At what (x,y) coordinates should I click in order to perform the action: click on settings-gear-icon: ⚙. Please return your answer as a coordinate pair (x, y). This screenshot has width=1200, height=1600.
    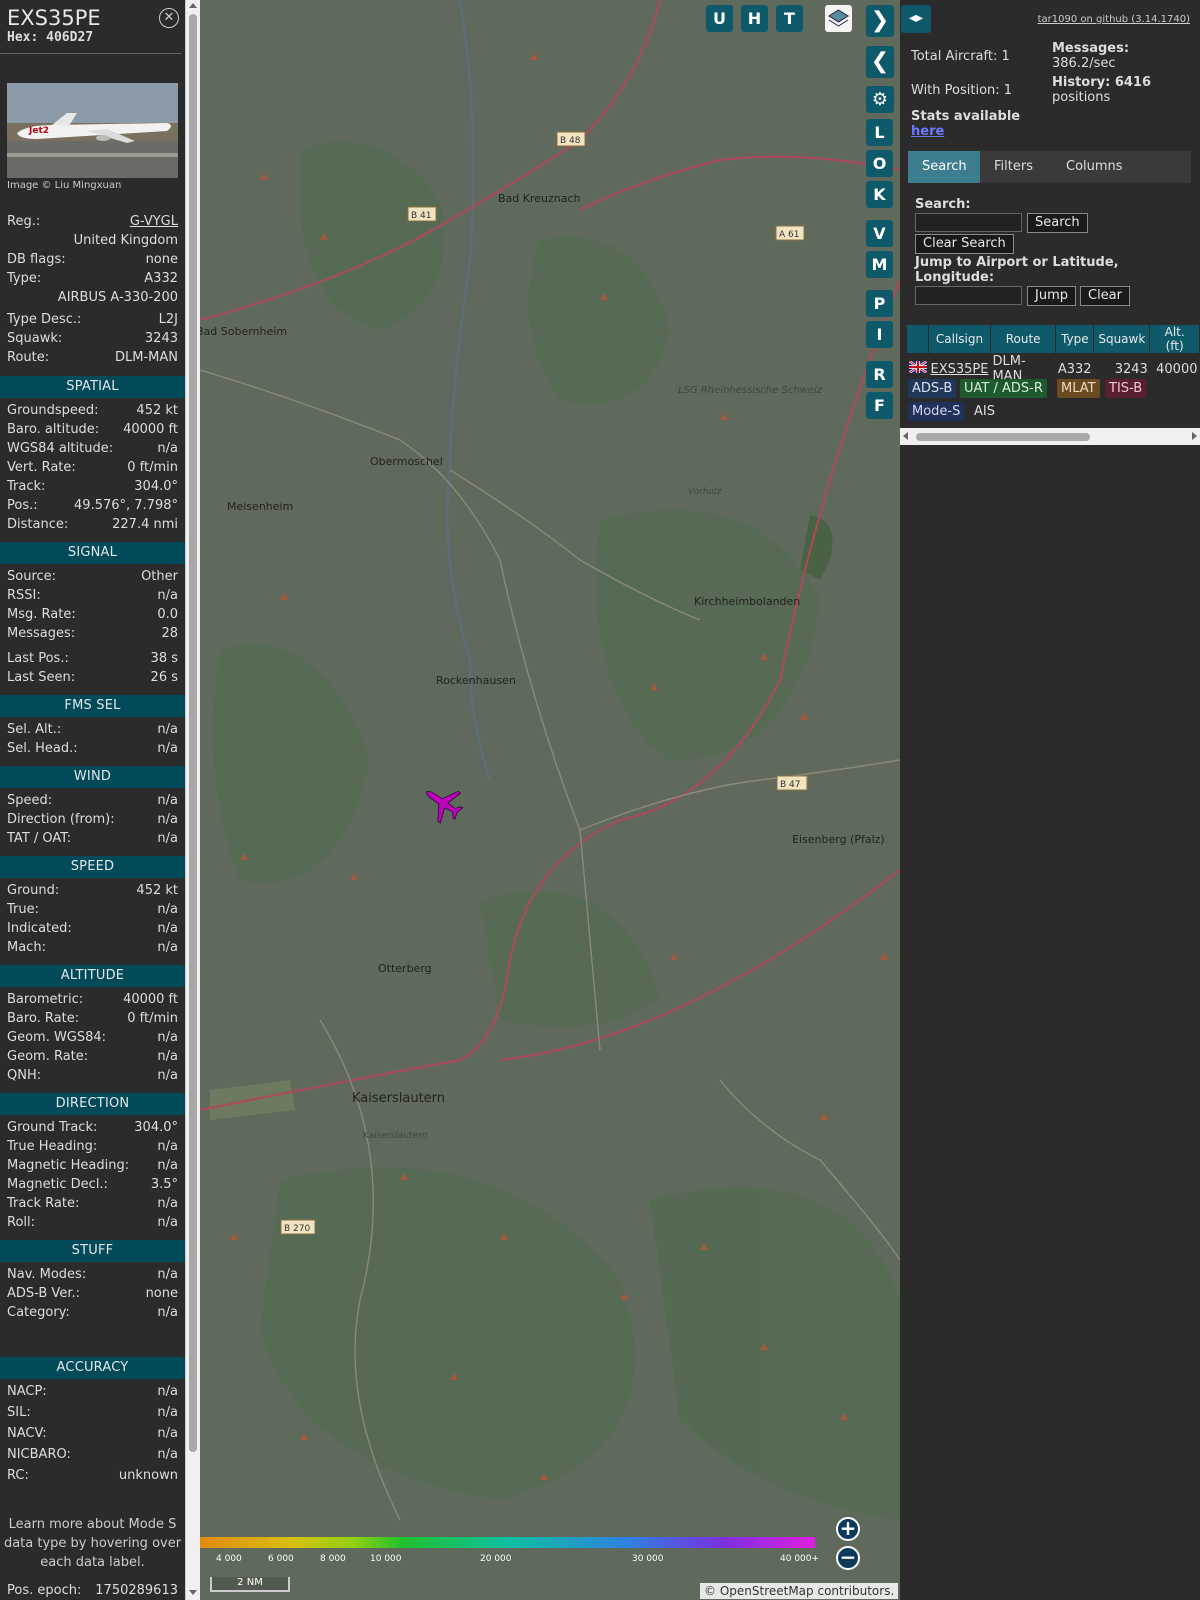
    Looking at the image, I should click on (880, 99).